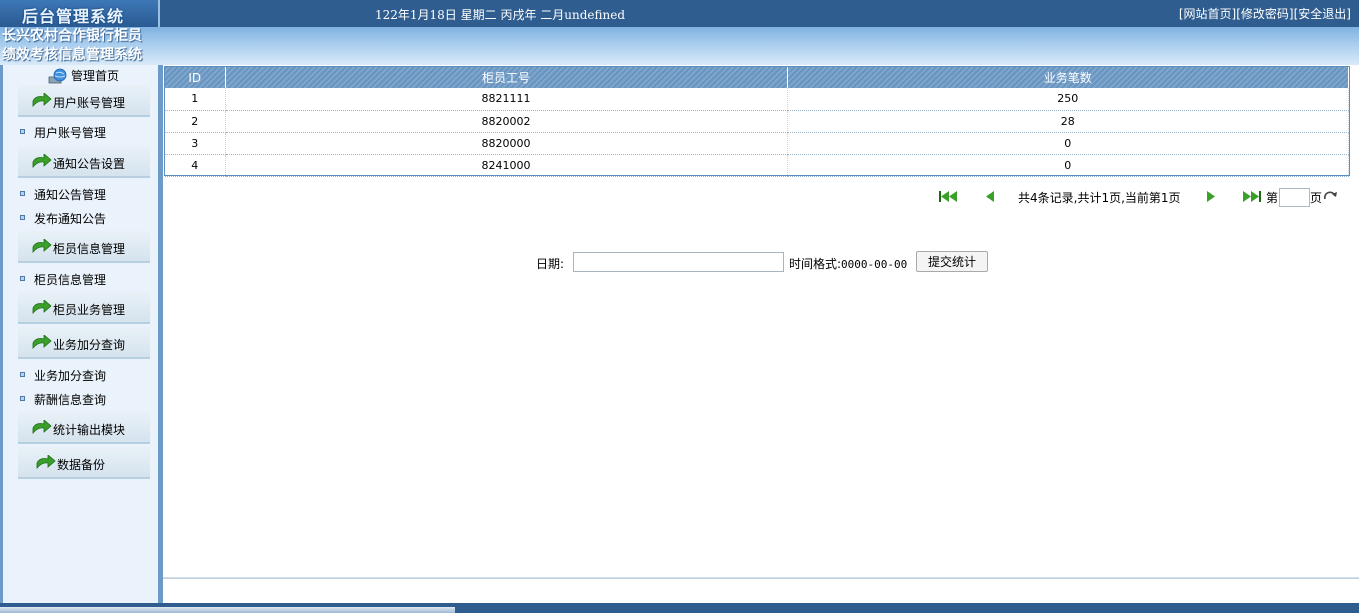 Image resolution: width=1359 pixels, height=613 pixels. I want to click on table-row: 4 8241000 0, so click(757, 165).